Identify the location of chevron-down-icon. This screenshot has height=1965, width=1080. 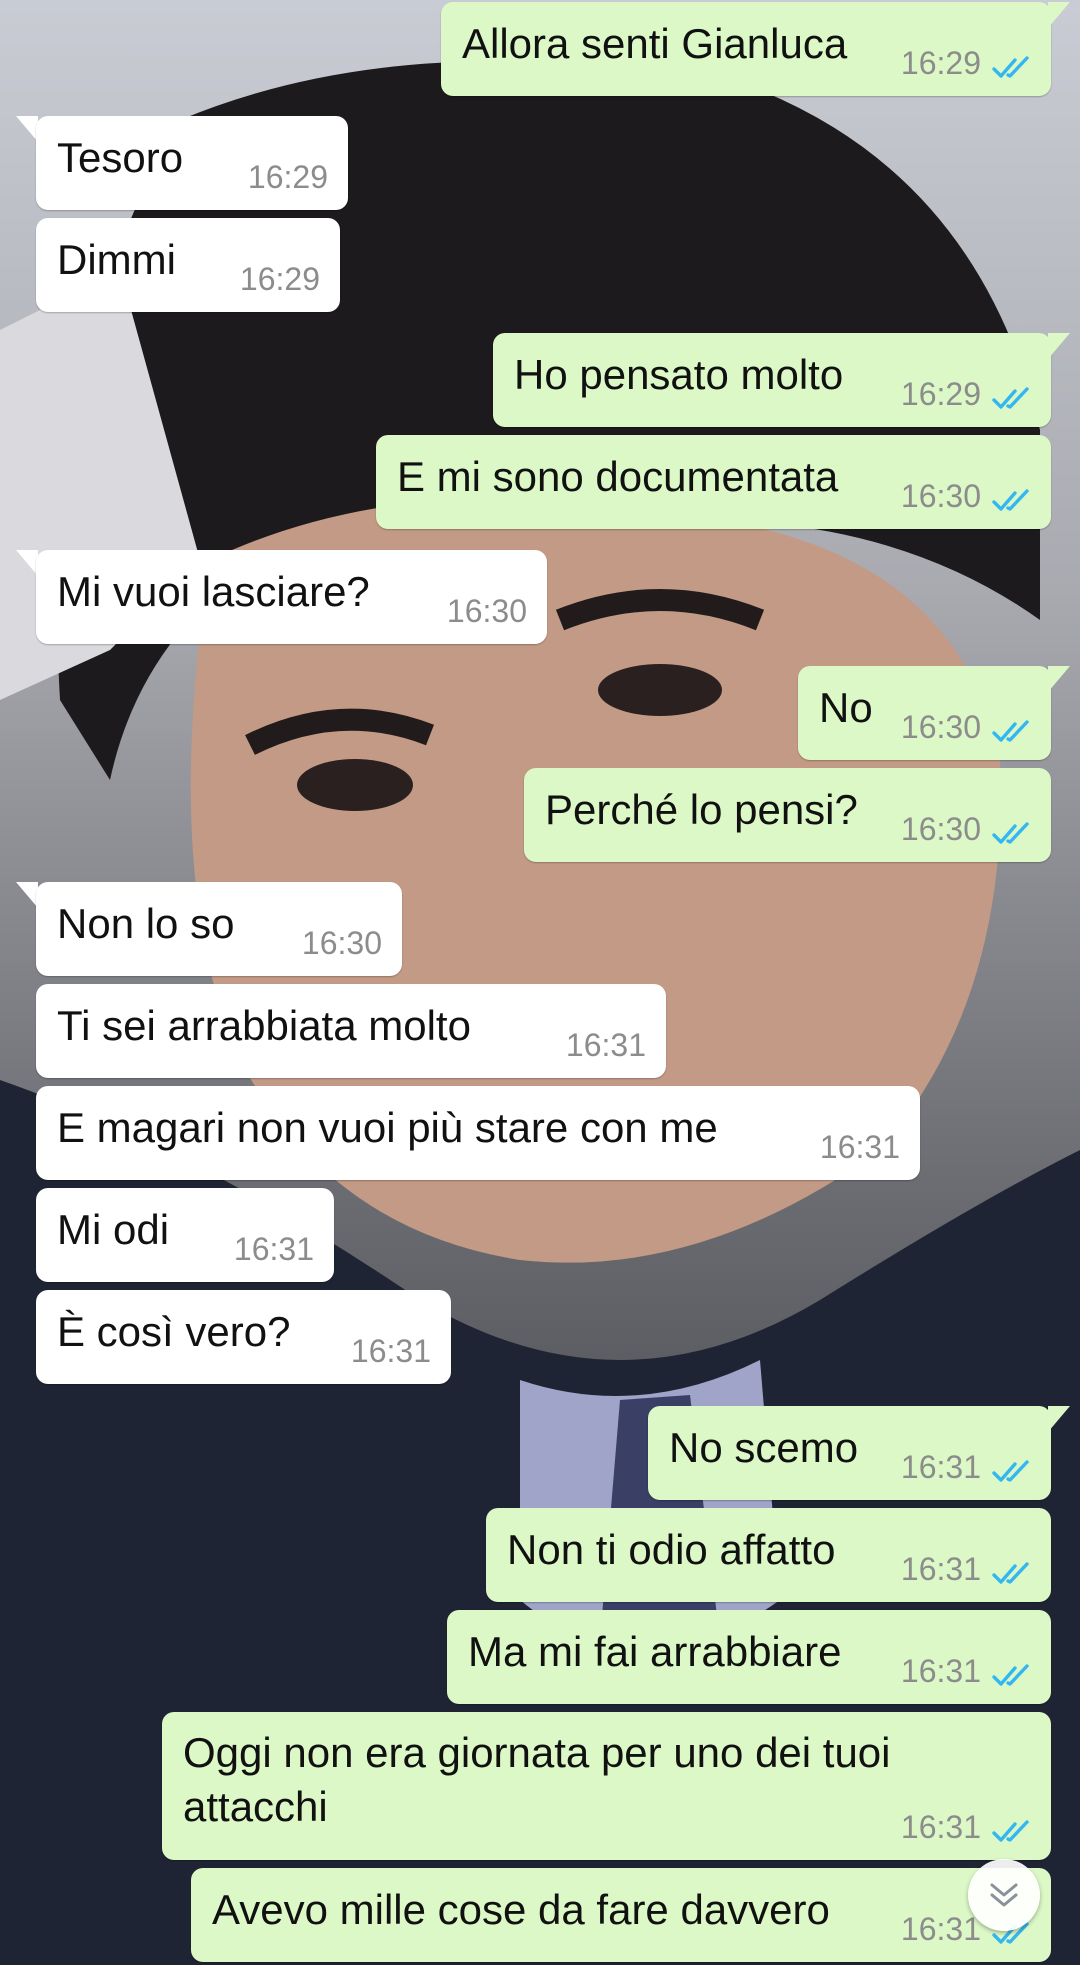
(1004, 1895).